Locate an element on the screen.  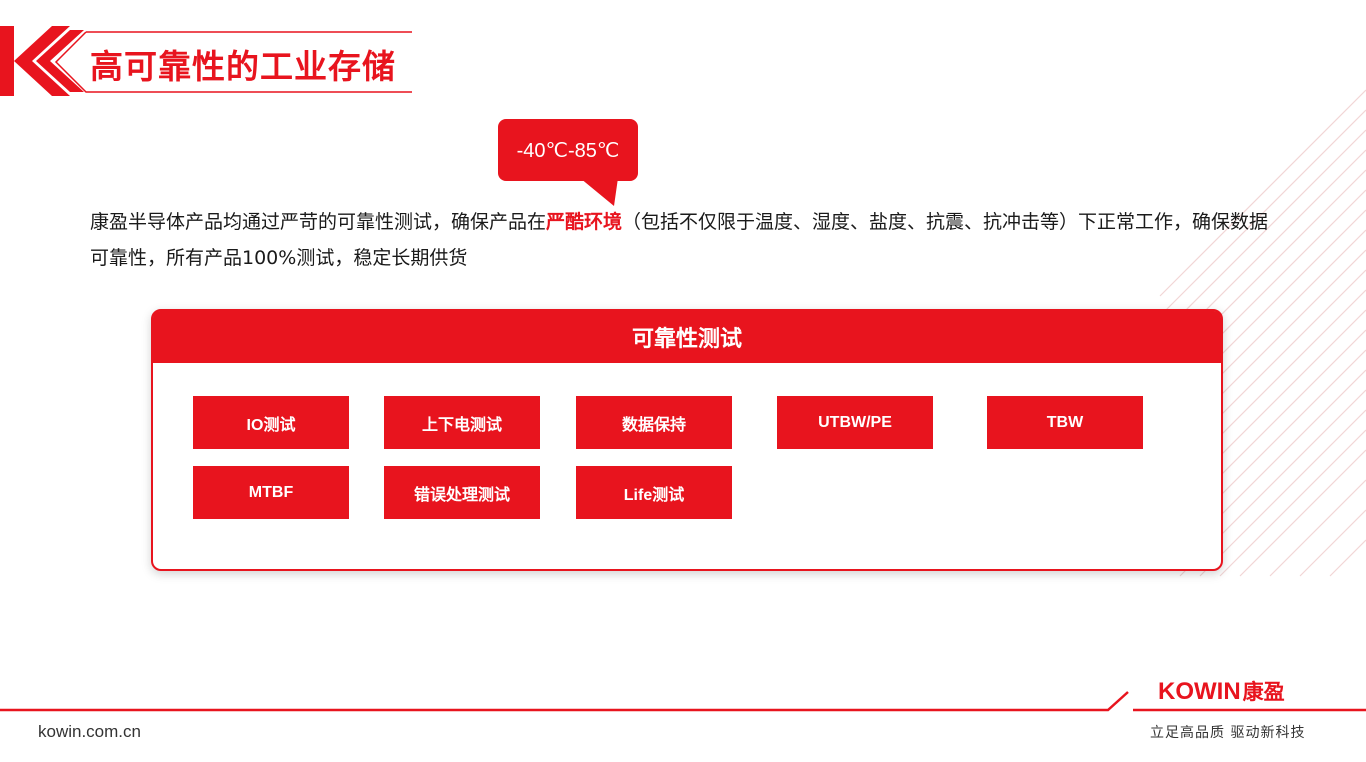
temperature-callout: -40℃-85℃ is located at coordinates (568, 150).